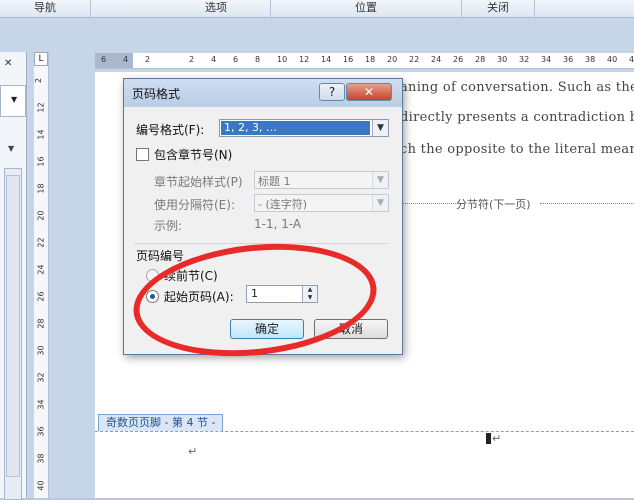 The image size is (634, 500). Describe the element at coordinates (369, 92) in the screenshot. I see `close-button: ✕` at that location.